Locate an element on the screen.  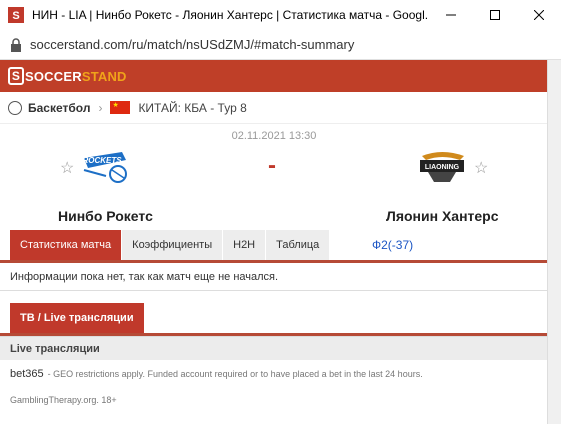
maximize-button is located at coordinates (495, 15).